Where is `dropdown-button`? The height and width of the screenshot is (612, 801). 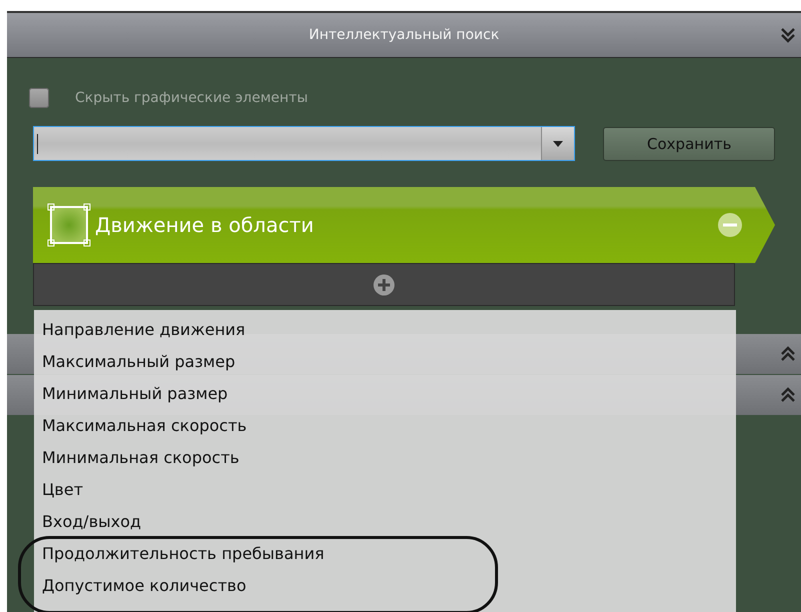 dropdown-button is located at coordinates (557, 143).